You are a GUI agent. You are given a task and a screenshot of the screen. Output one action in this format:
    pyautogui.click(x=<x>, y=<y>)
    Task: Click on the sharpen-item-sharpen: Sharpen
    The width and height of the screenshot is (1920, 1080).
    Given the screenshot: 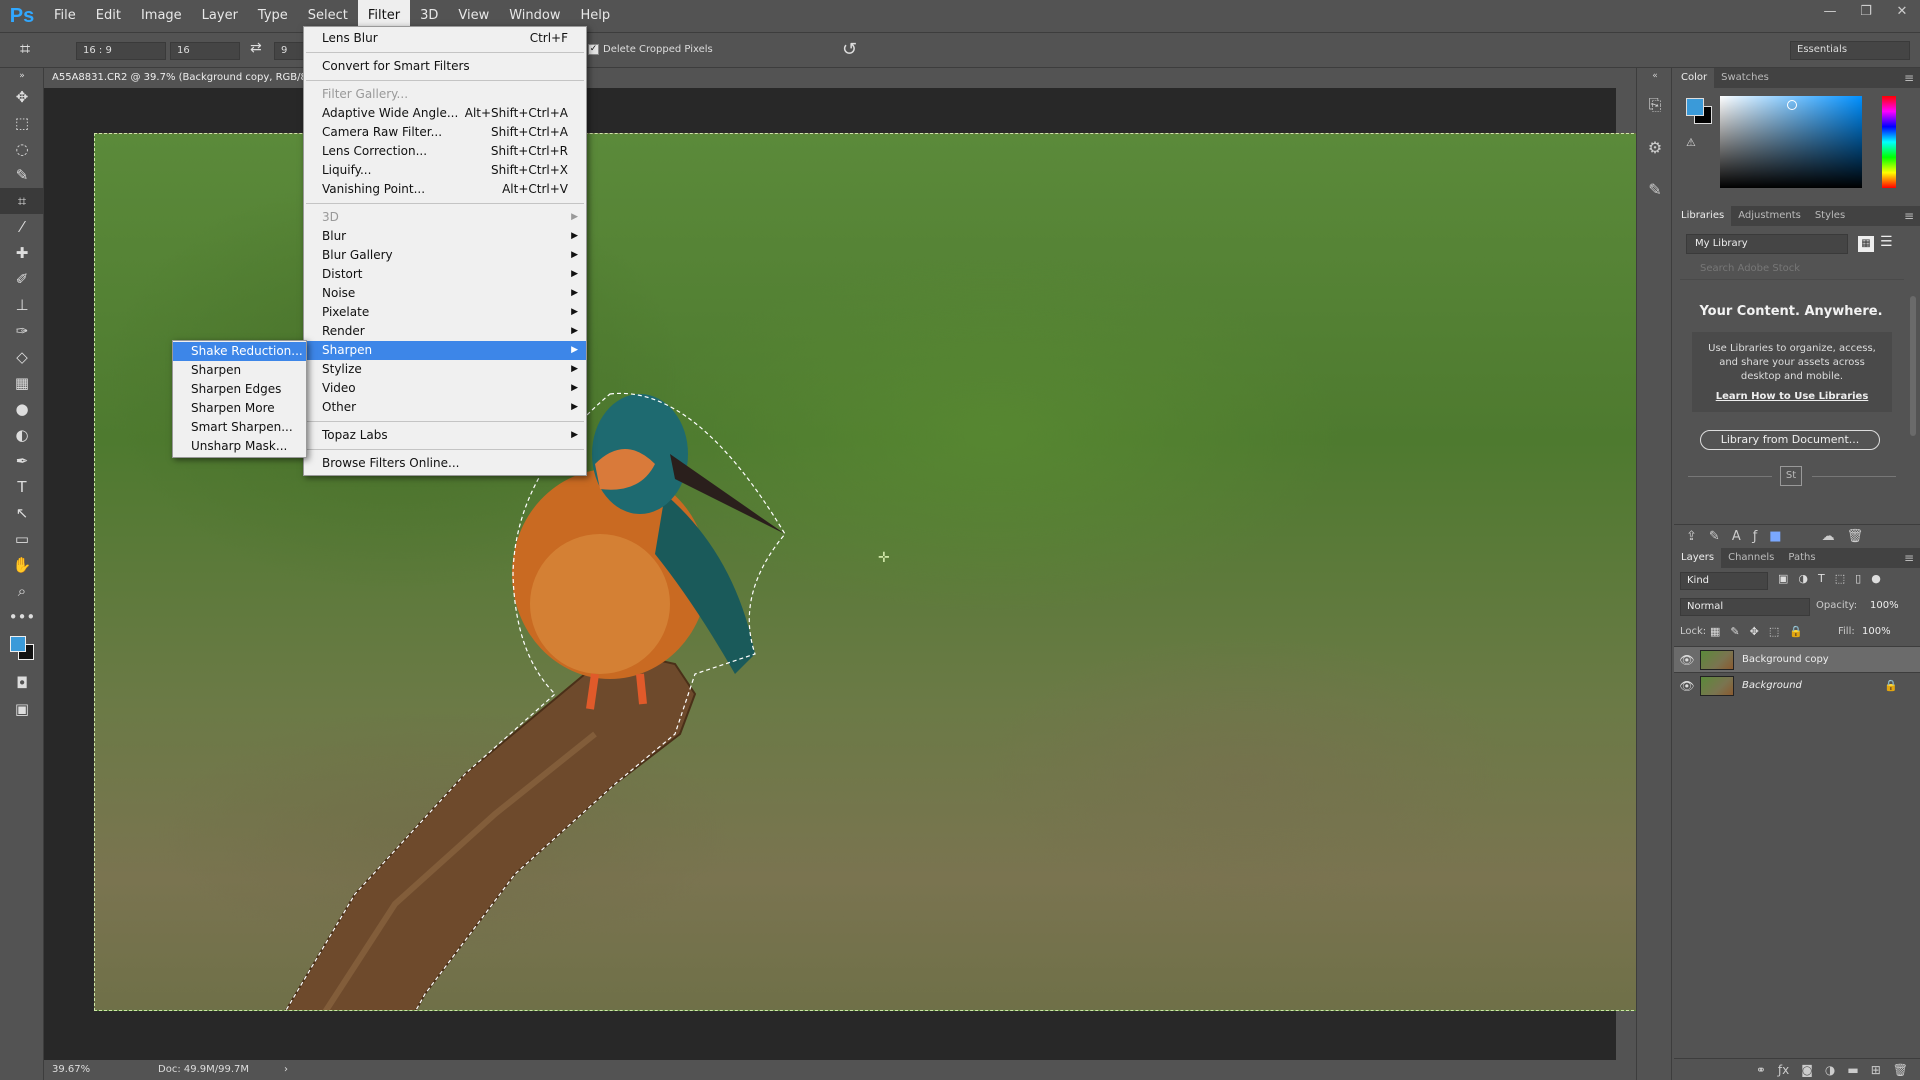 What is the action you would take?
    pyautogui.click(x=239, y=370)
    